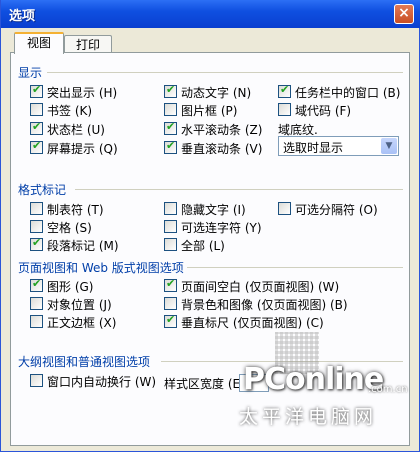 This screenshot has height=452, width=420. I want to click on paragraph-marks-checkbox, so click(36, 243).